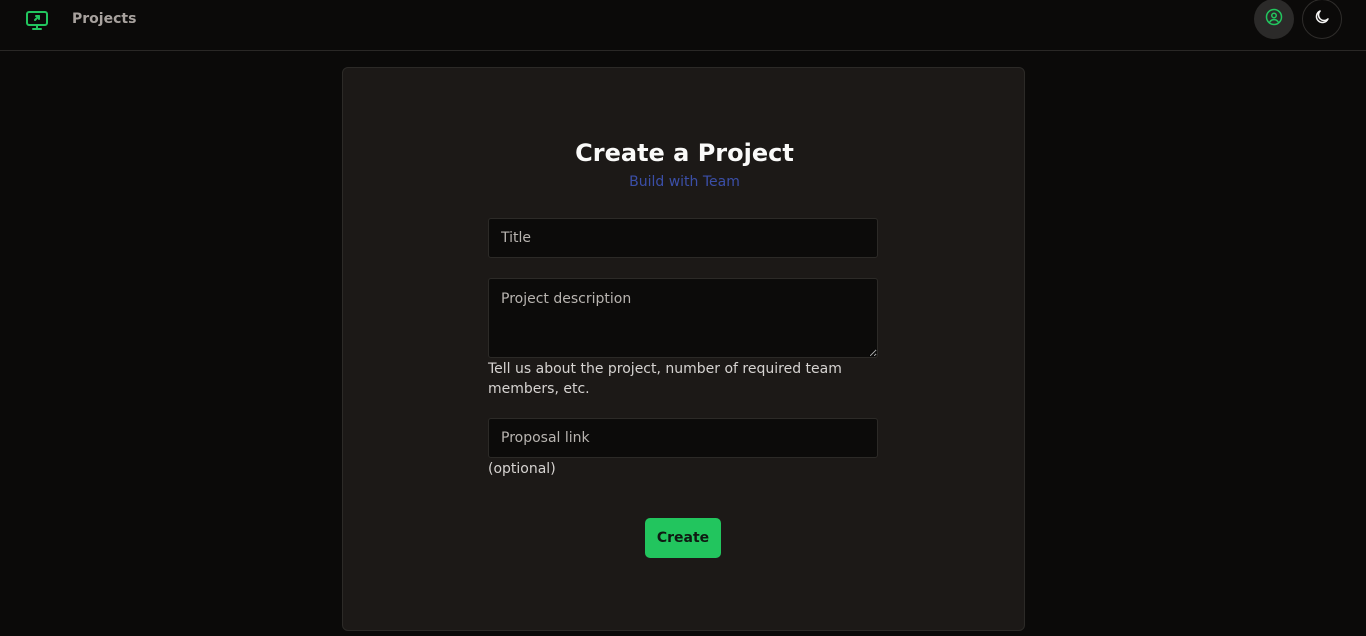 Image resolution: width=1366 pixels, height=636 pixels. What do you see at coordinates (683, 538) in the screenshot?
I see `create-button: Create` at bounding box center [683, 538].